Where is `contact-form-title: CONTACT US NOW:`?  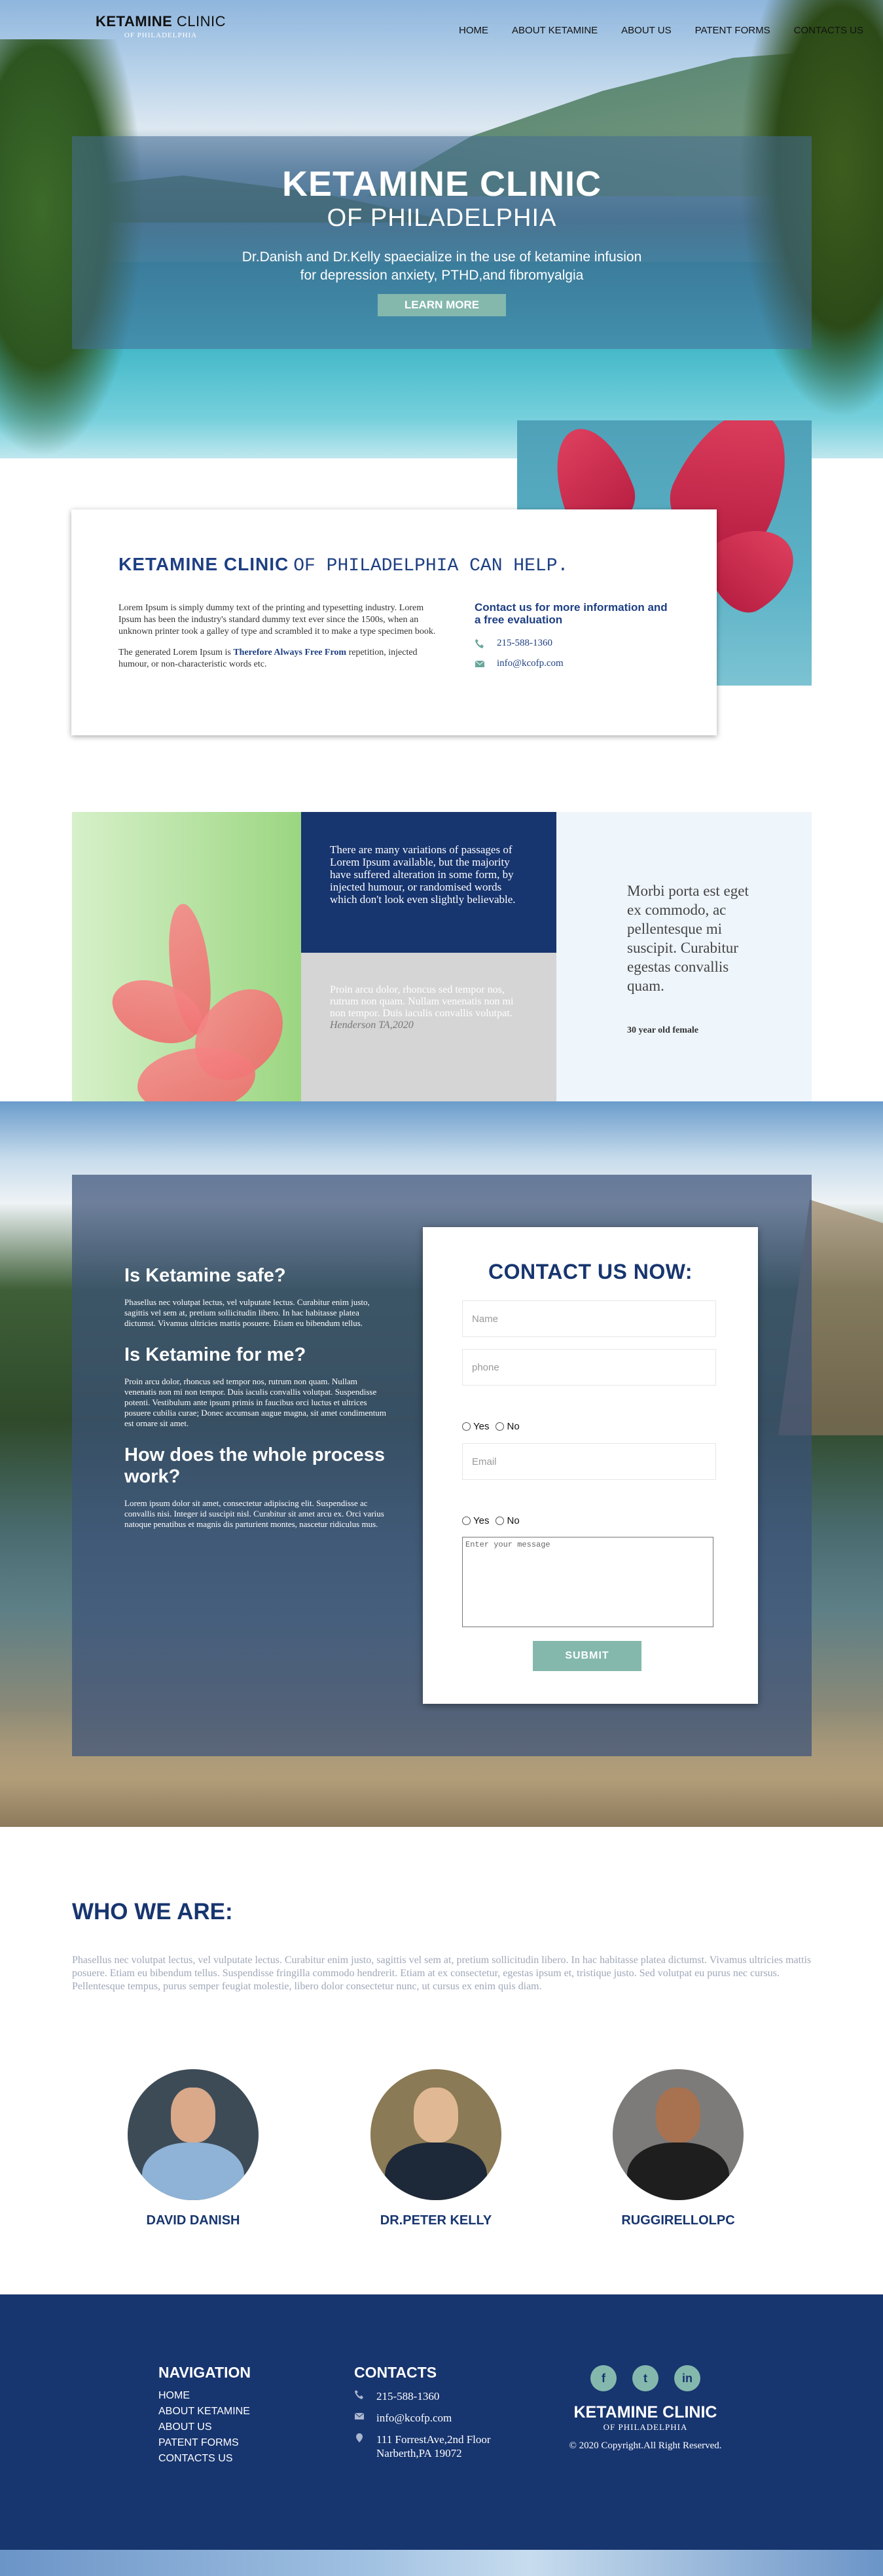 contact-form-title: CONTACT US NOW: is located at coordinates (591, 1271).